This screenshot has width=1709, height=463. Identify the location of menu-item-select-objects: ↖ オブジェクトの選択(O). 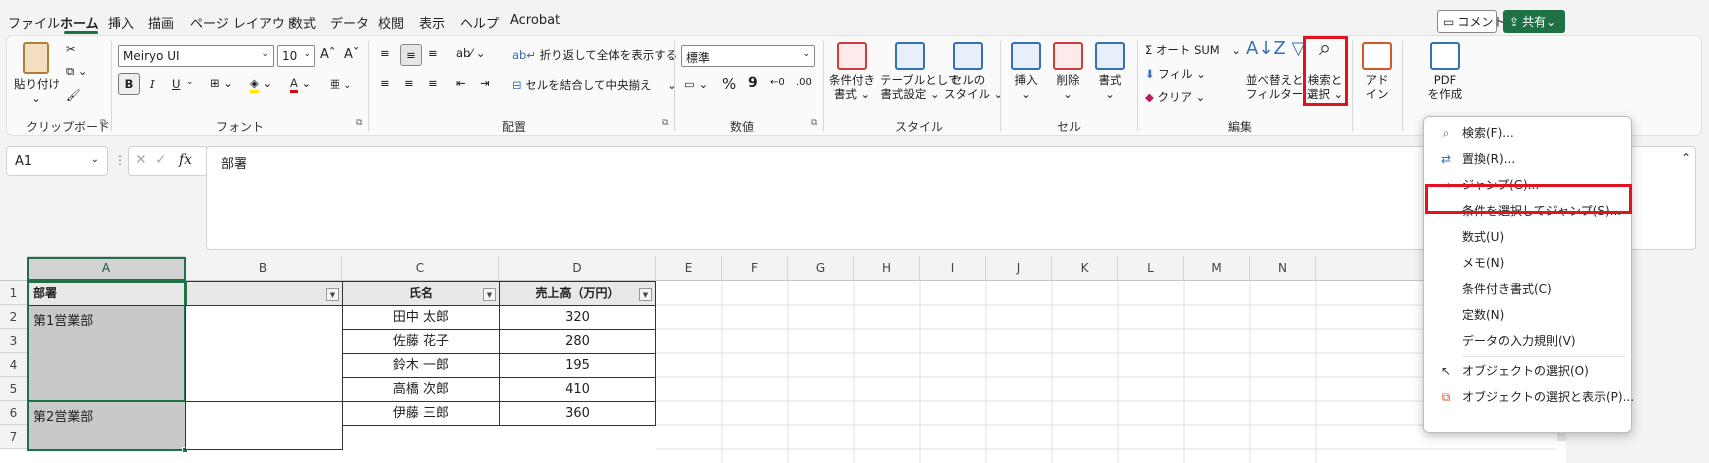
(1528, 371).